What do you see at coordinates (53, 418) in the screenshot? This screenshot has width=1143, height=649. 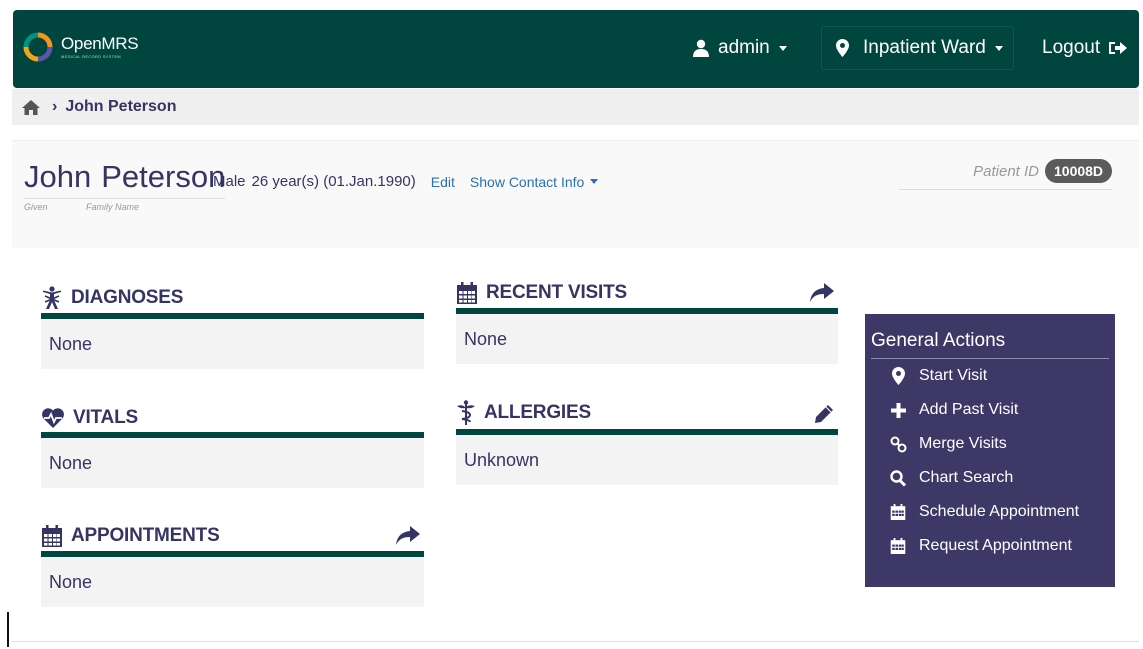 I see `heartbeat-icon` at bounding box center [53, 418].